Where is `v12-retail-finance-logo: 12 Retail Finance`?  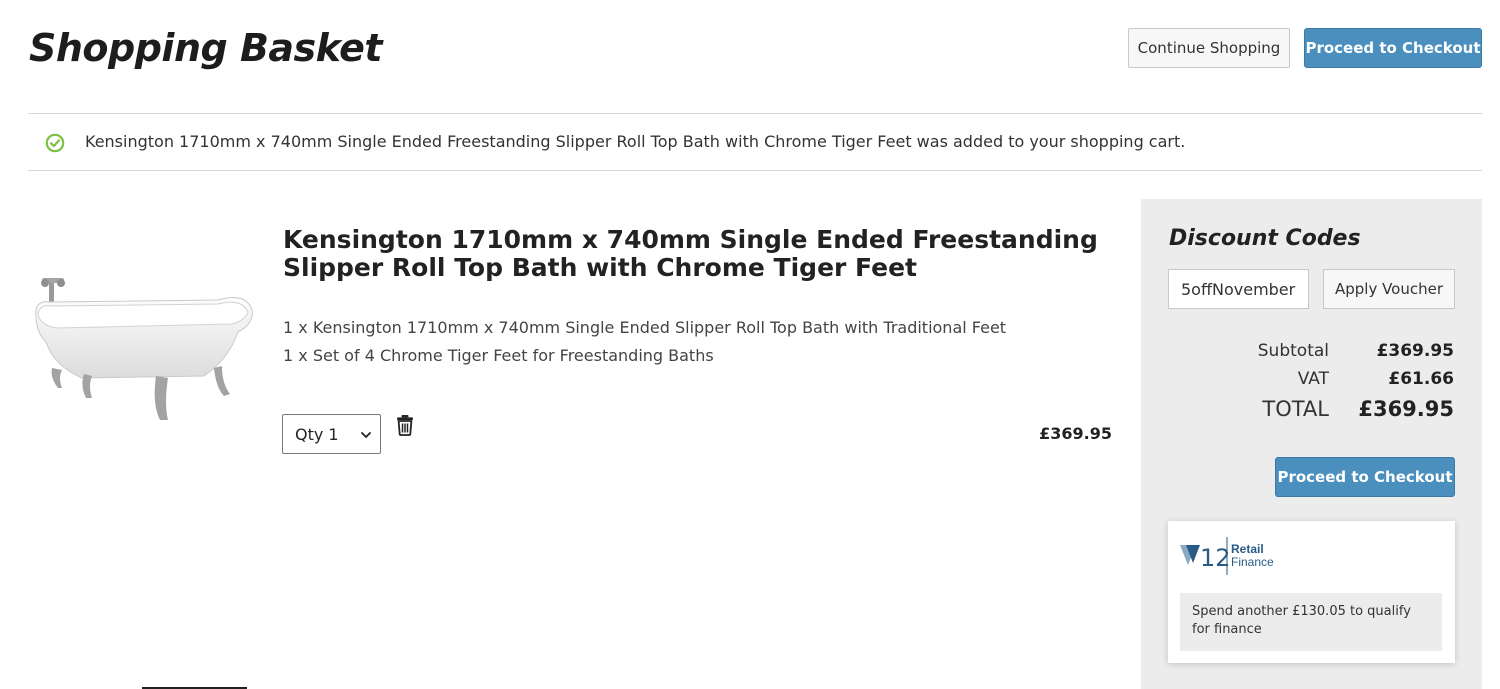 v12-retail-finance-logo: 12 Retail Finance is located at coordinates (1227, 556).